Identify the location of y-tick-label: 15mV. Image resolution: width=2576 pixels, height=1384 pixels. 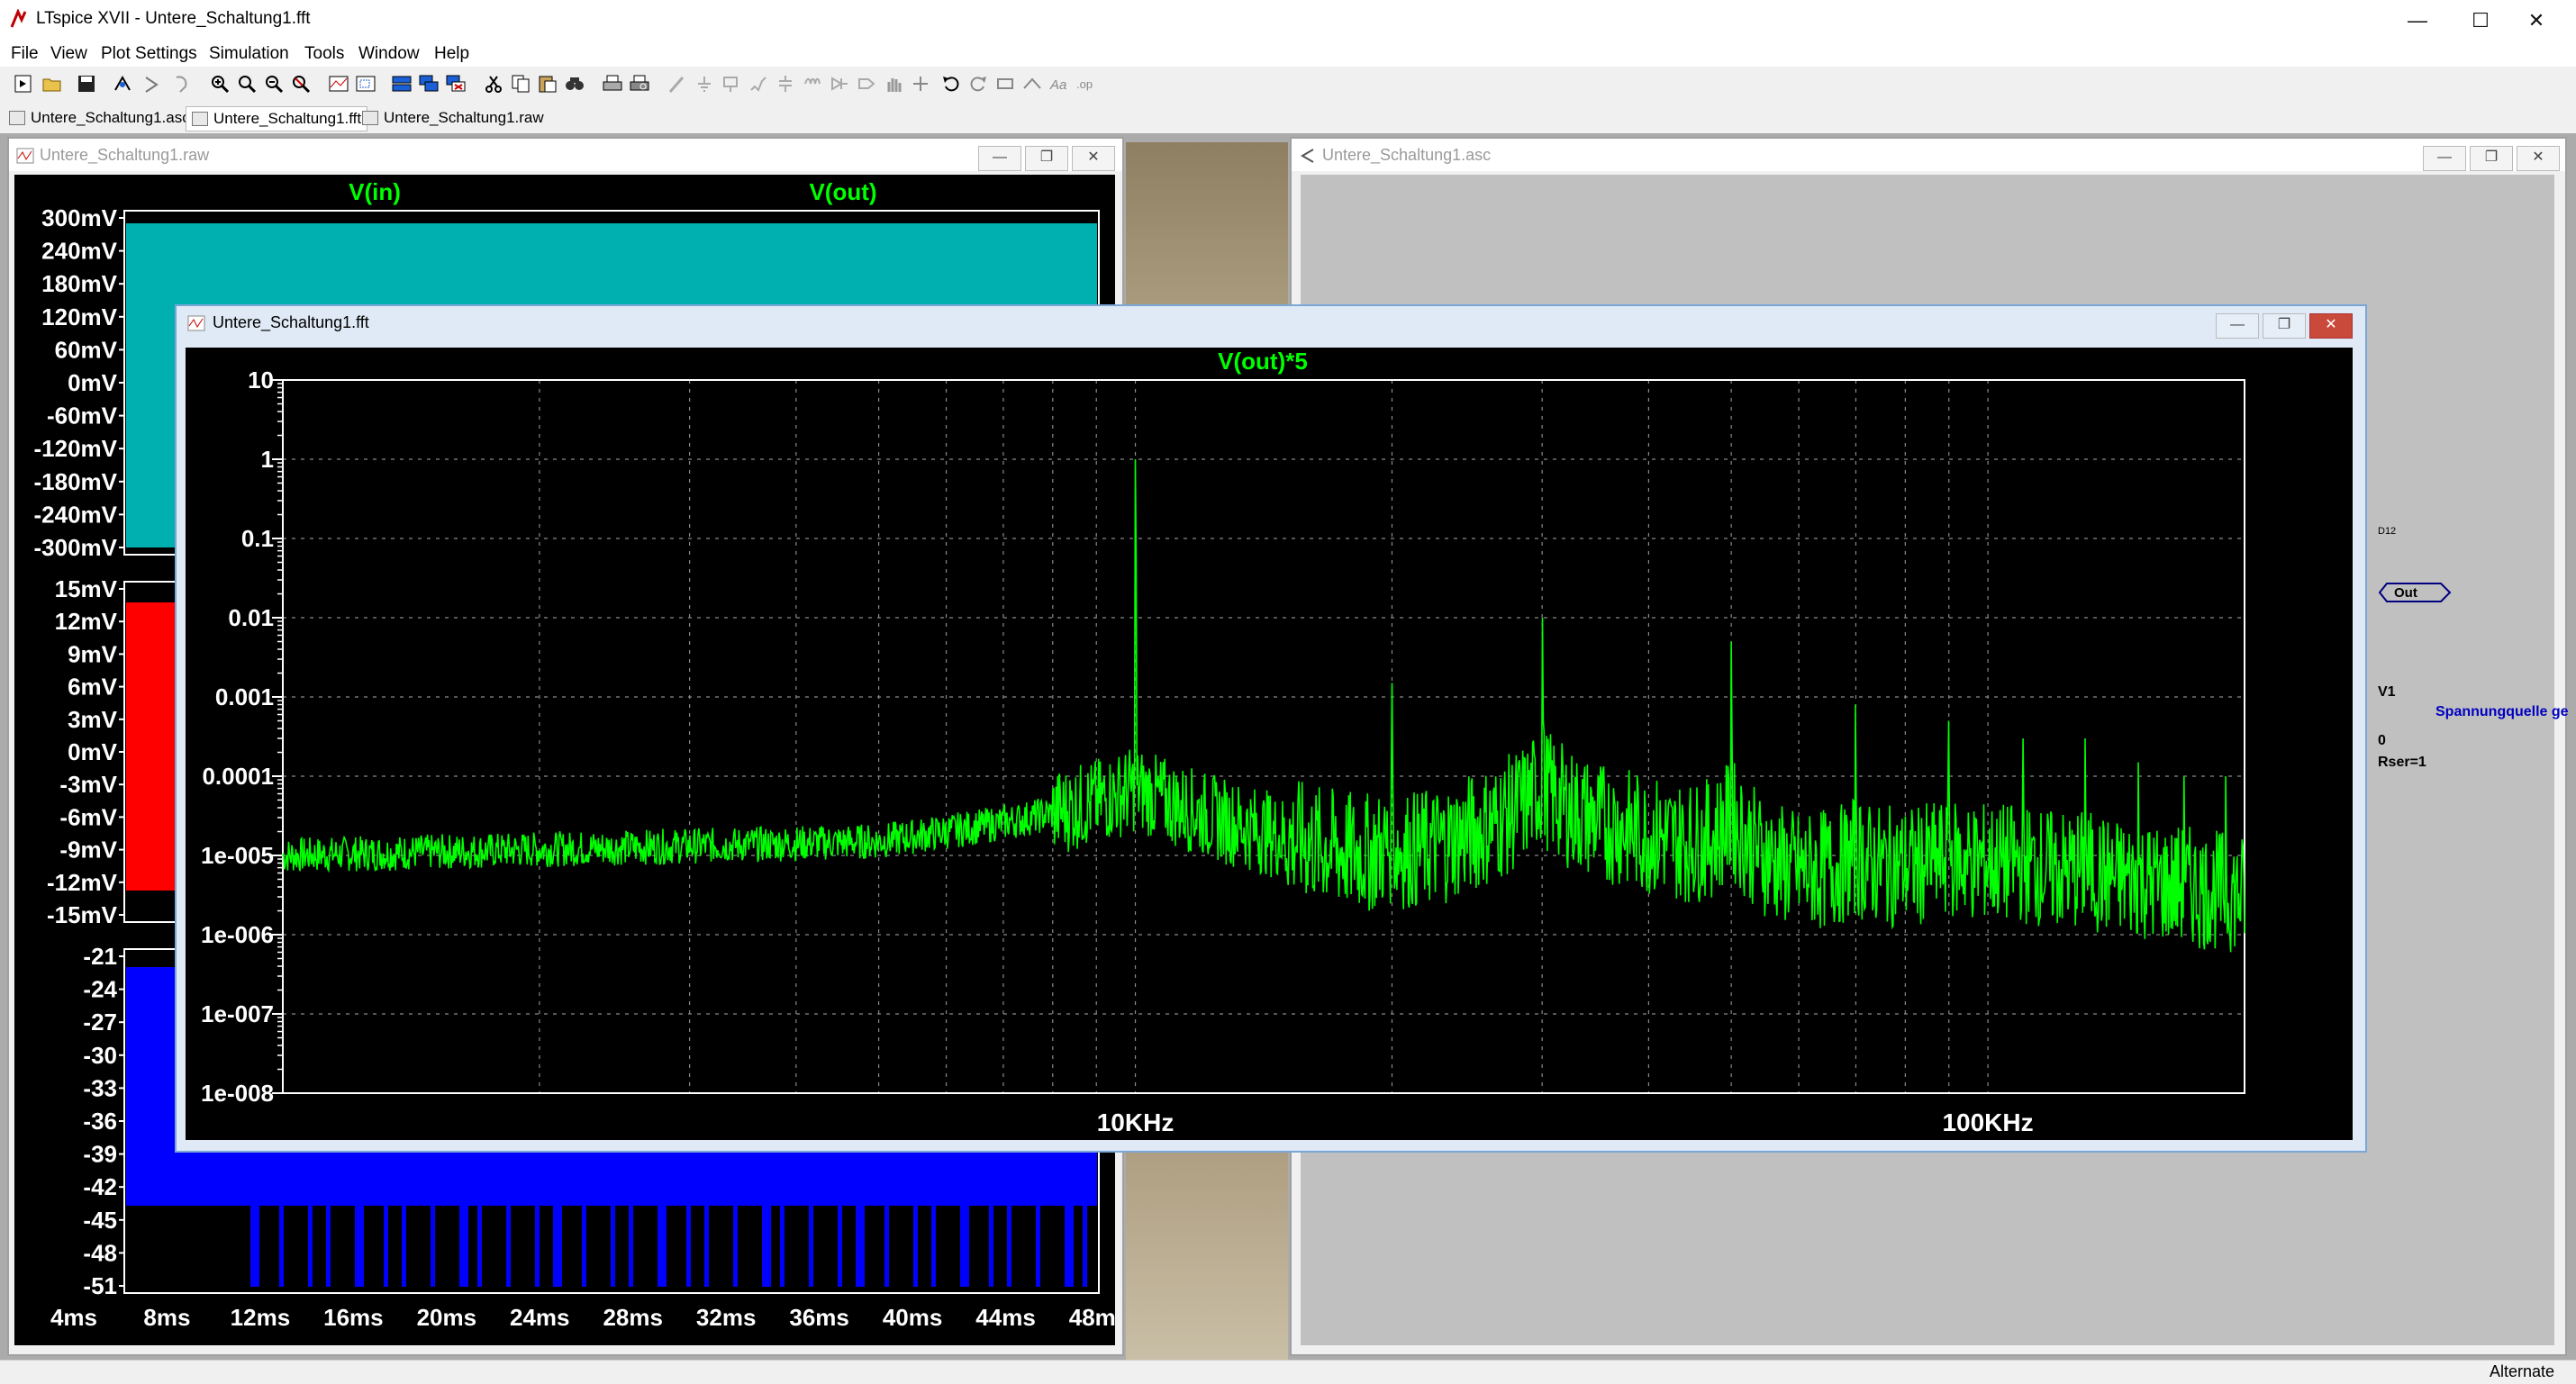
(86, 589).